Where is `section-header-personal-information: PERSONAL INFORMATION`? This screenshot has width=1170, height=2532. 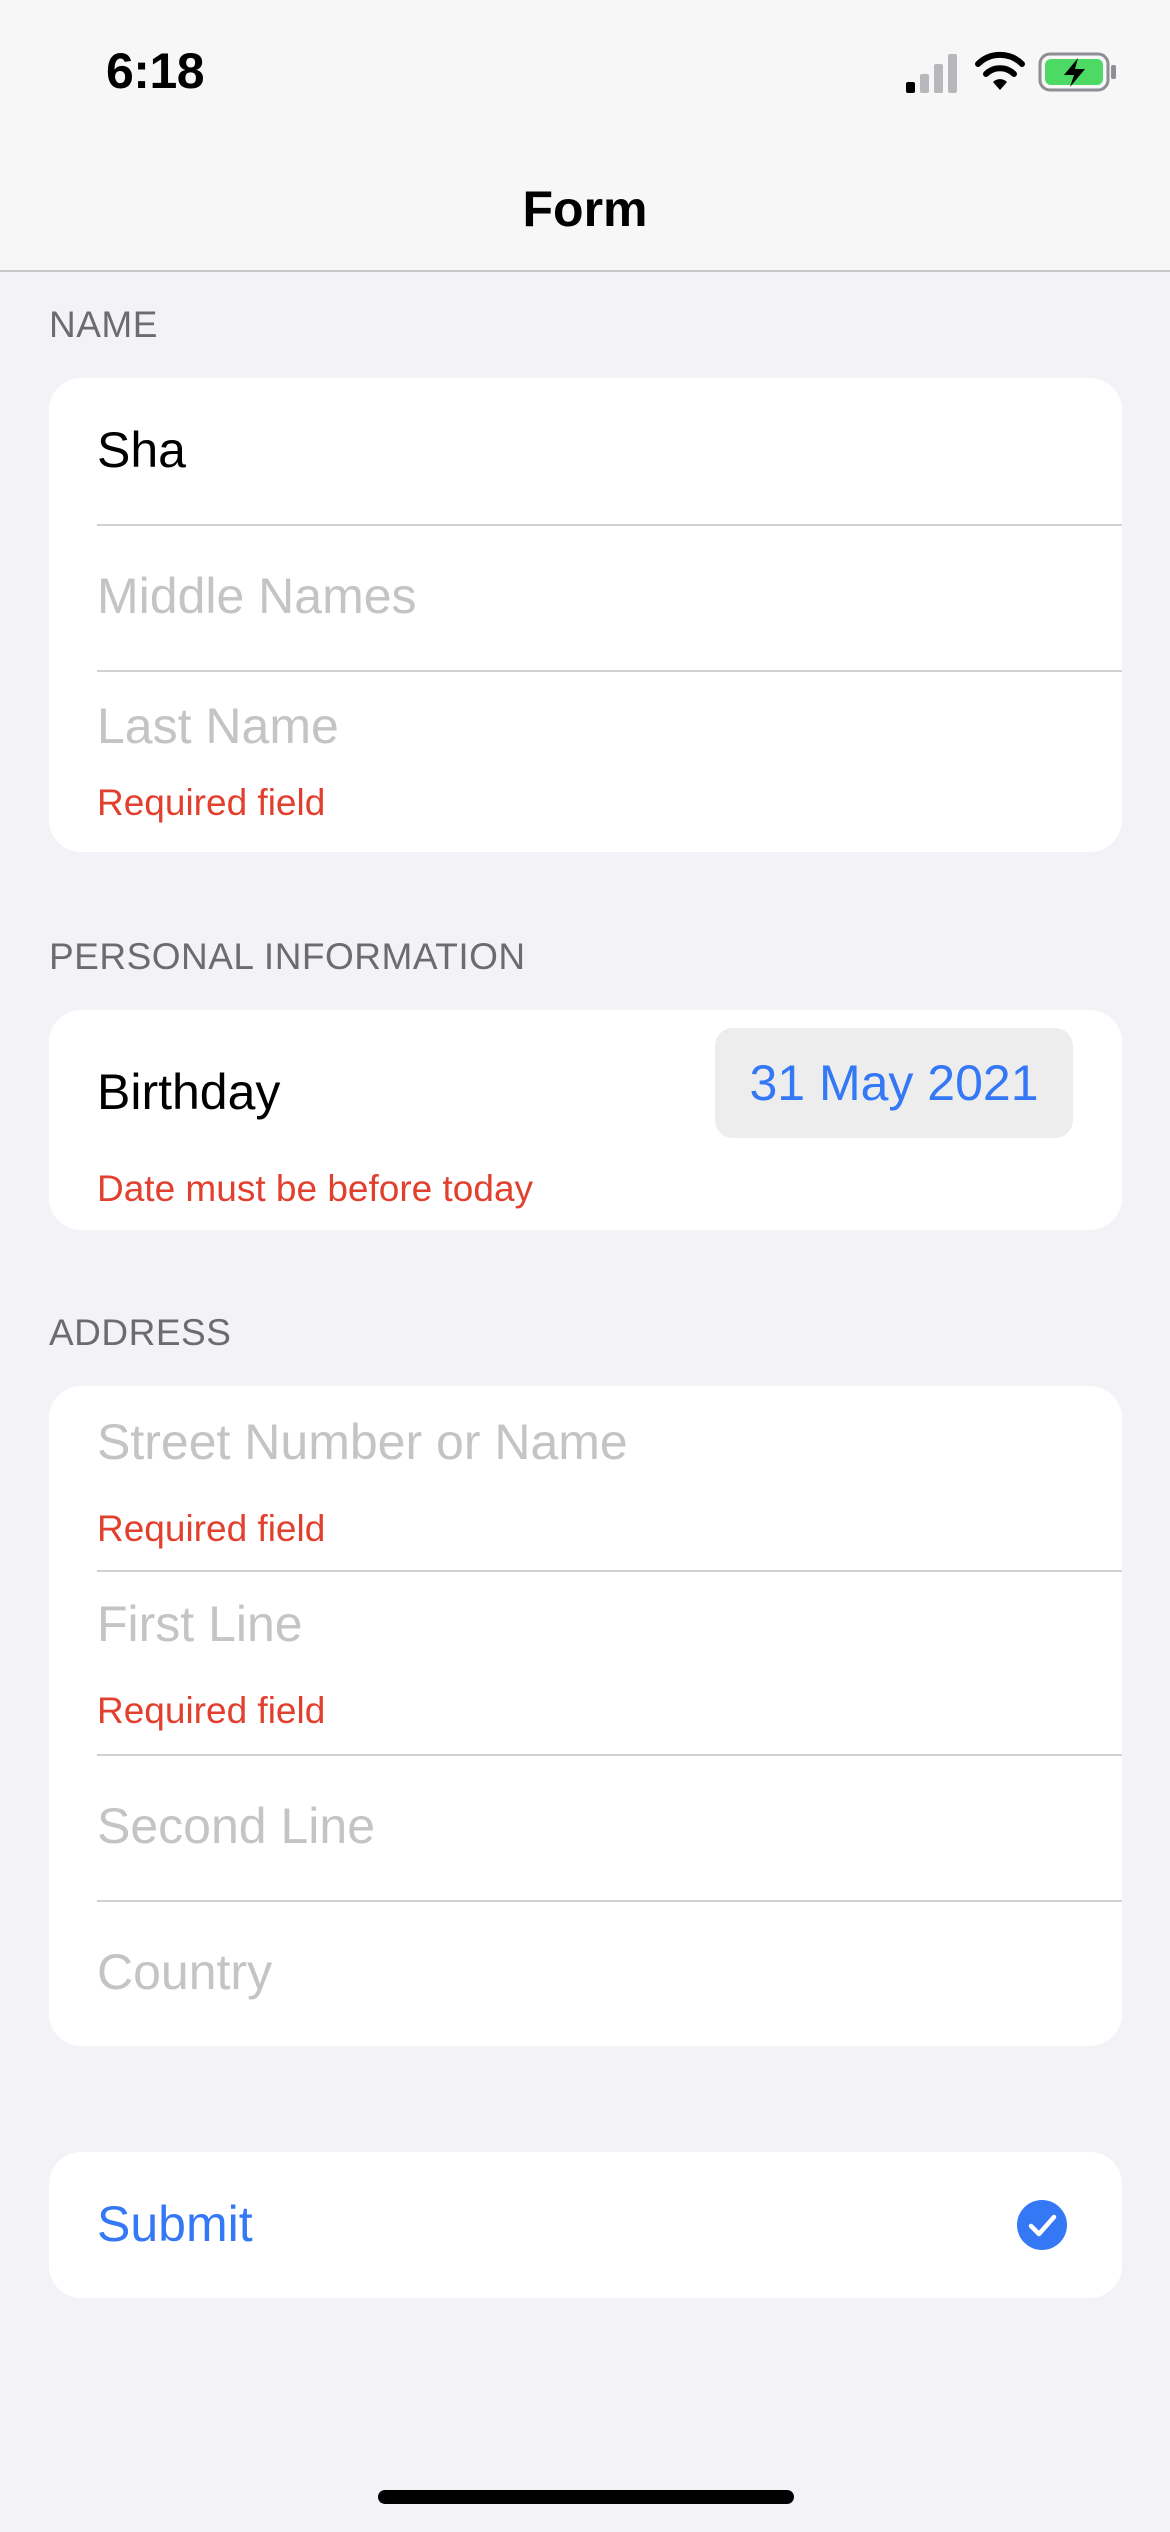 section-header-personal-information: PERSONAL INFORMATION is located at coordinates (287, 956).